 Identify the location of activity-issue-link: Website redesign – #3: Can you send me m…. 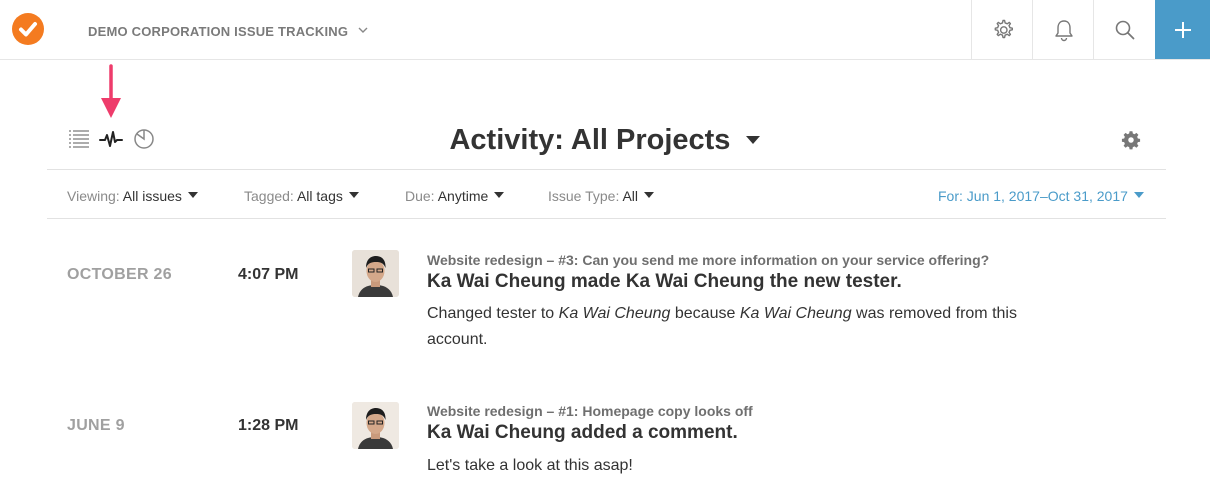
(708, 260).